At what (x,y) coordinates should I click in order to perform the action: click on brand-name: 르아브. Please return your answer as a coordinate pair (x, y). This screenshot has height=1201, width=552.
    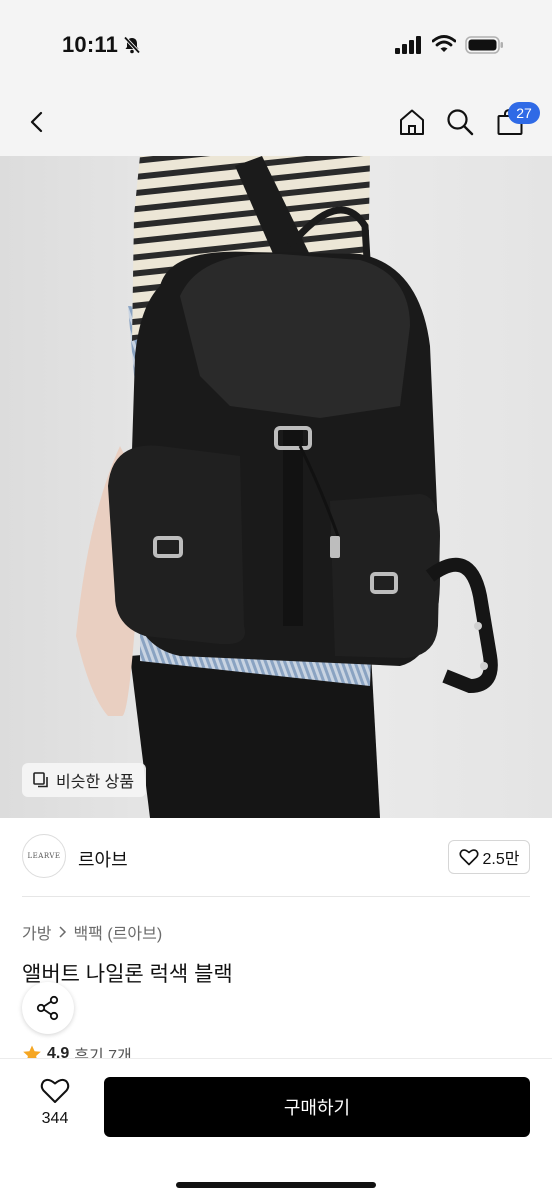
    Looking at the image, I should click on (103, 859).